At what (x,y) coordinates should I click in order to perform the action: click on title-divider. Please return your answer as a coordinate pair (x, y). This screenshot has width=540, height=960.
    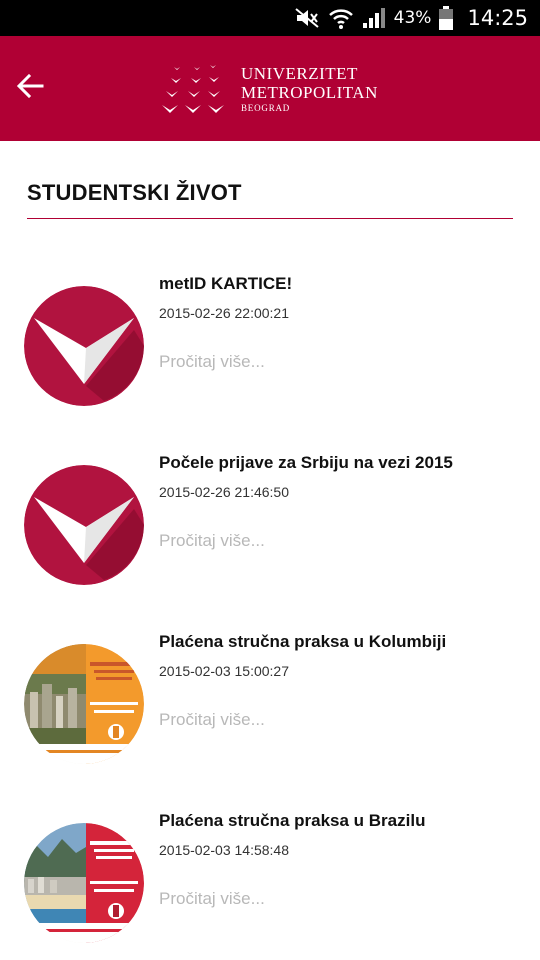
    Looking at the image, I should click on (270, 218).